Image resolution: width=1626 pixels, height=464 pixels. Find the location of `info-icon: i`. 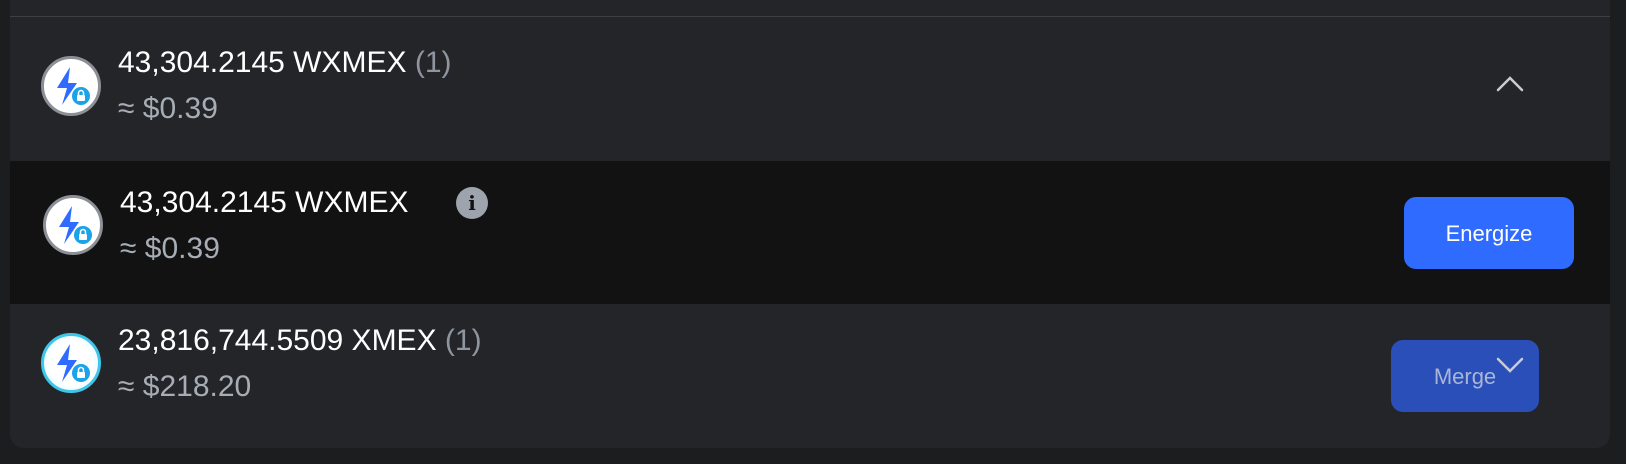

info-icon: i is located at coordinates (472, 203).